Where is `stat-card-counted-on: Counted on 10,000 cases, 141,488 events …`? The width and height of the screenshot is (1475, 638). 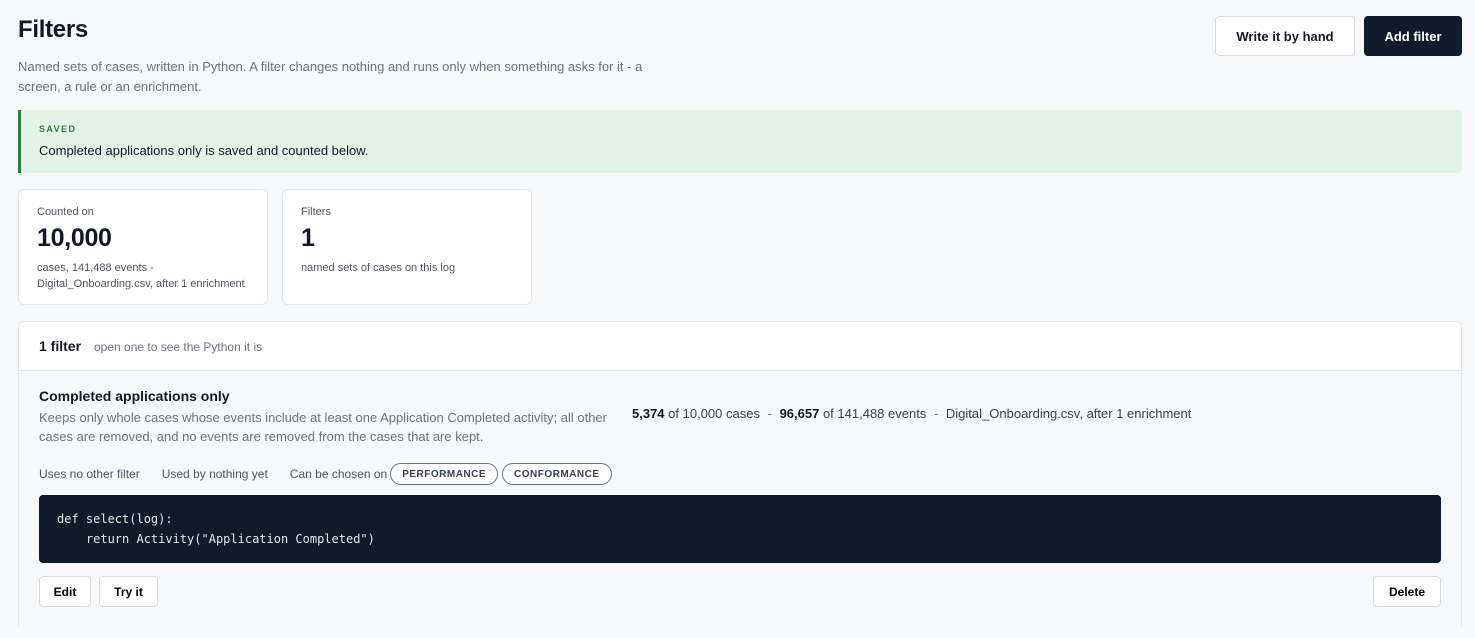
stat-card-counted-on: Counted on 10,000 cases, 141,488 events … is located at coordinates (143, 247).